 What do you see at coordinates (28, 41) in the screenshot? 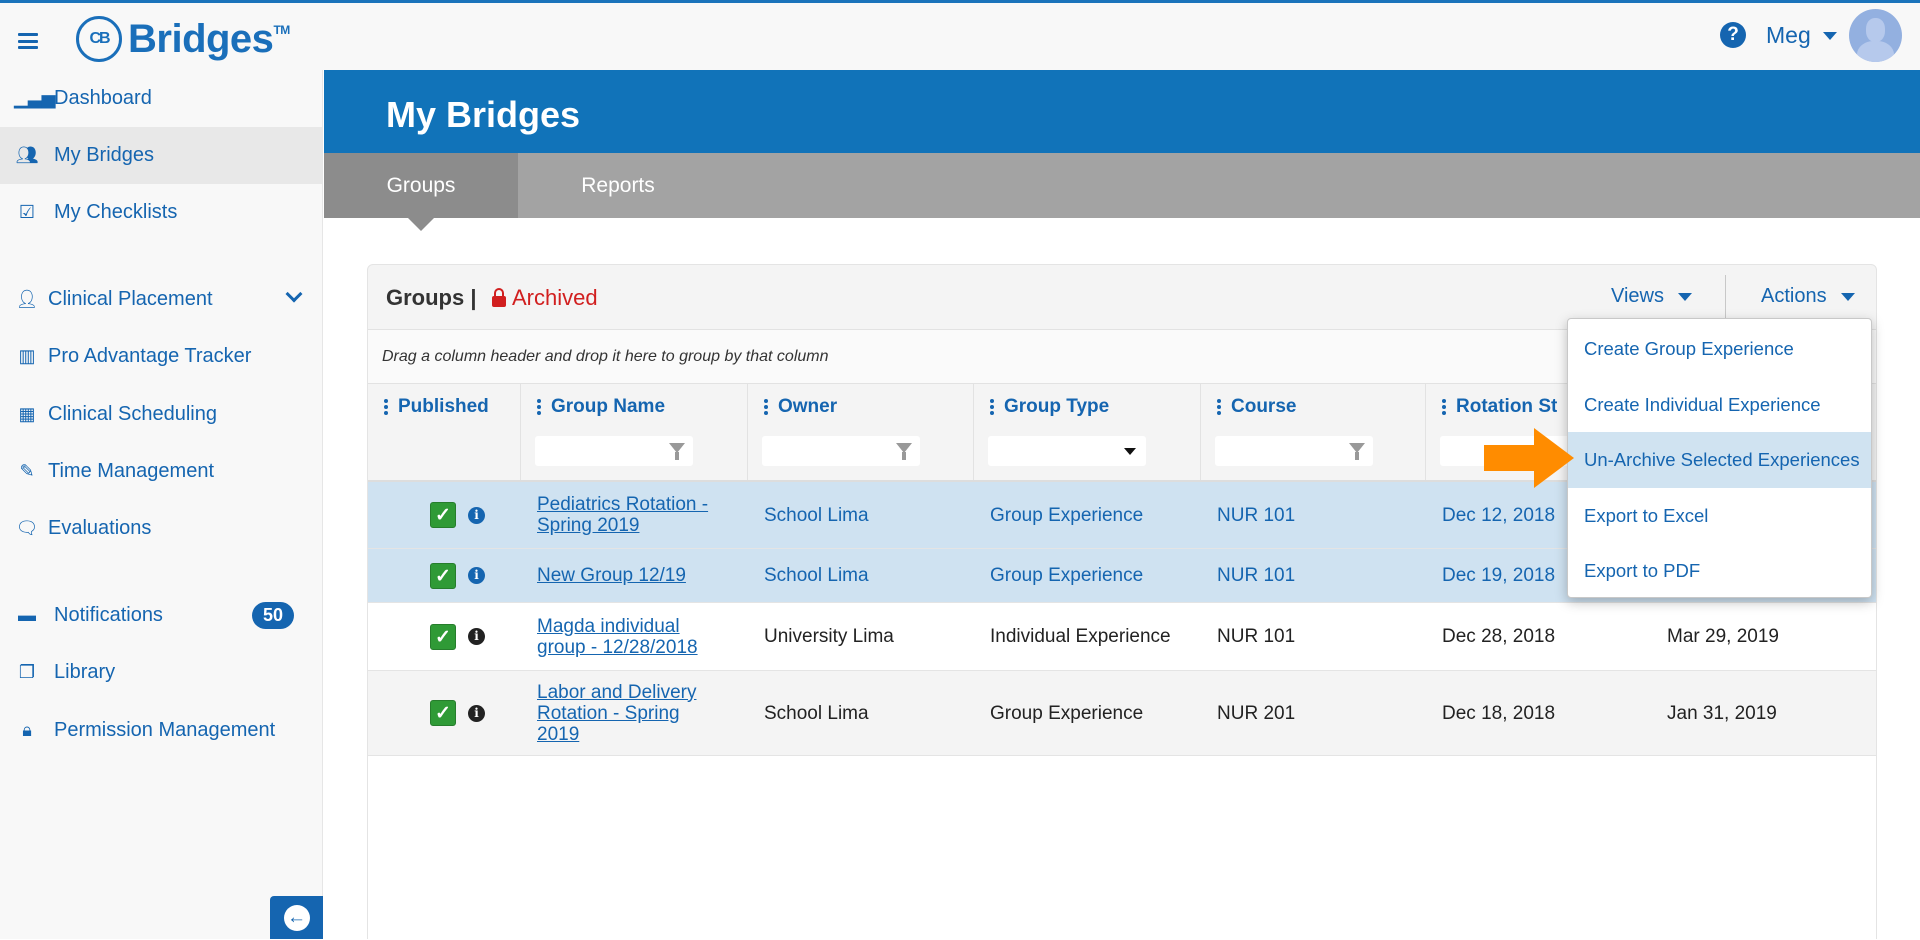
I see `hamburger-icon` at bounding box center [28, 41].